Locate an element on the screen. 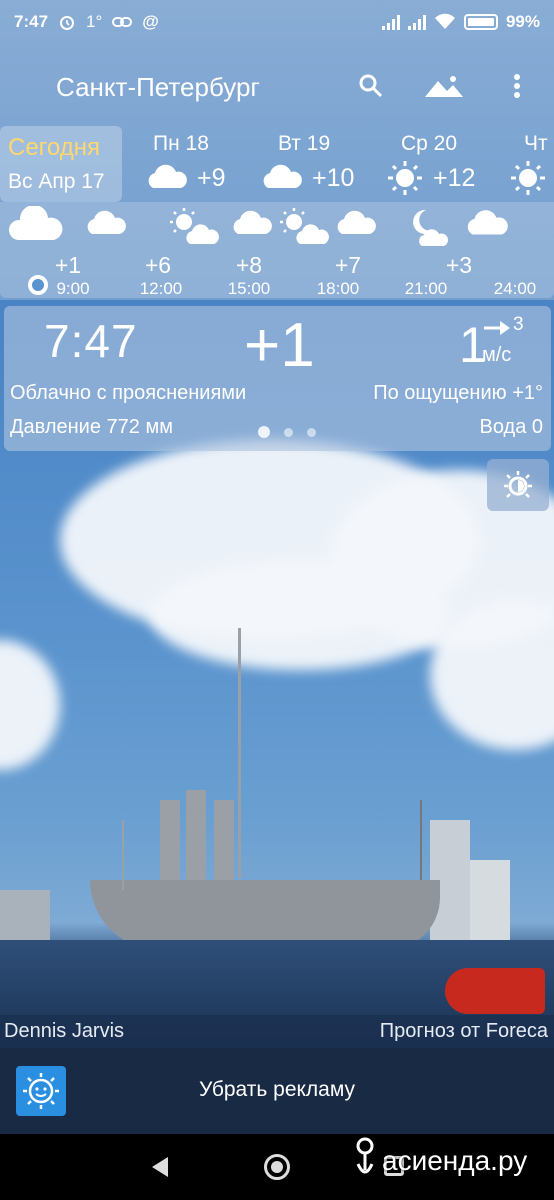 This screenshot has width=554, height=1200. day-item: Чт is located at coordinates (531, 164).